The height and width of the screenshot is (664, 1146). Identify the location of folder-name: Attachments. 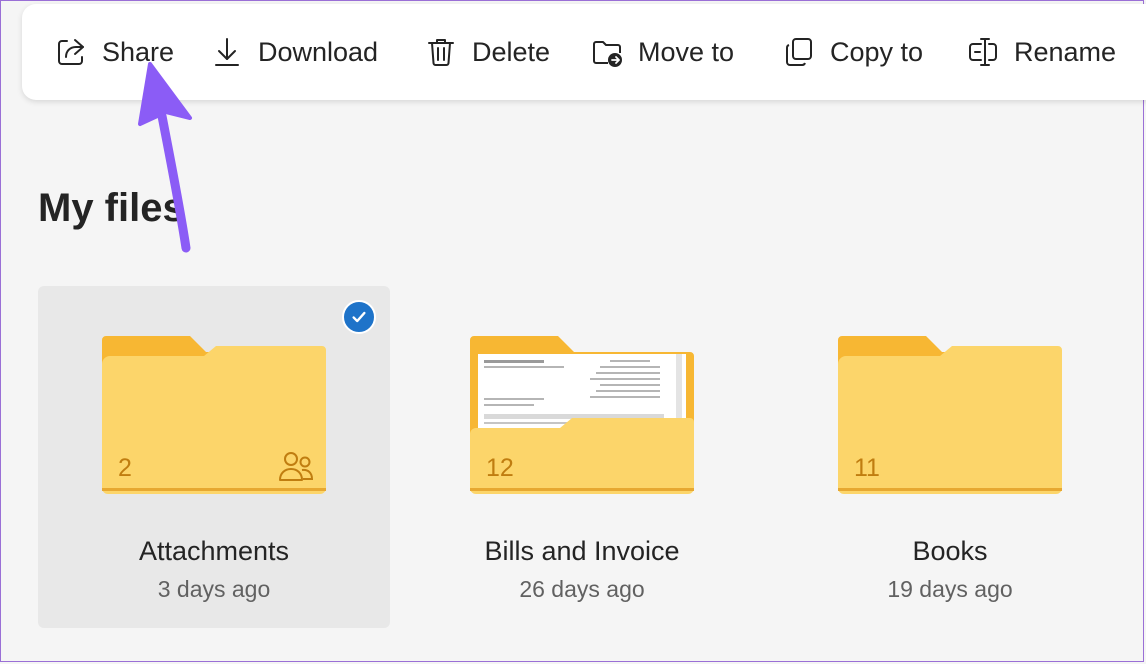
(214, 551).